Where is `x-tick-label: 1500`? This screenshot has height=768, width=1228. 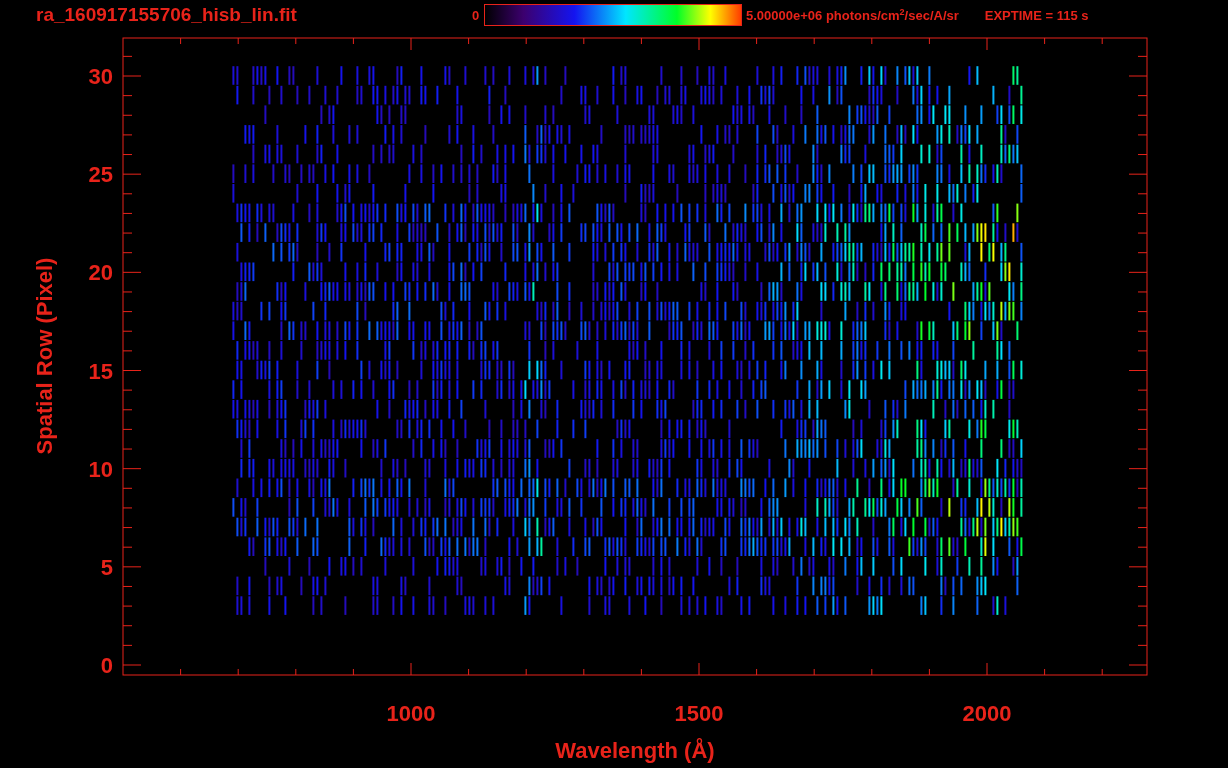 x-tick-label: 1500 is located at coordinates (699, 713).